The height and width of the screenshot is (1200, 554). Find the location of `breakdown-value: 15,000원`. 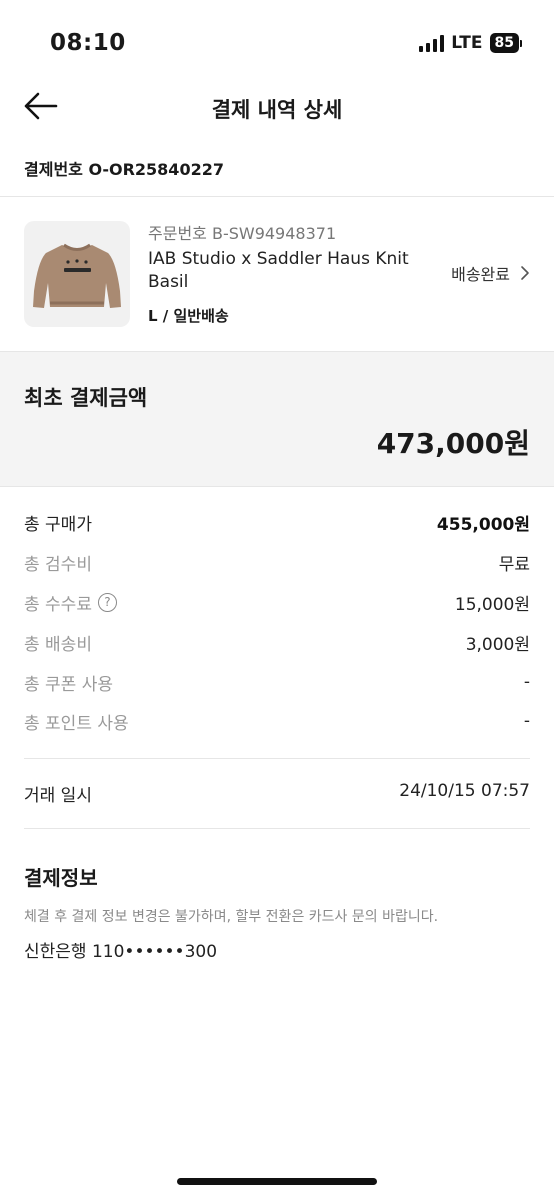

breakdown-value: 15,000원 is located at coordinates (492, 604).